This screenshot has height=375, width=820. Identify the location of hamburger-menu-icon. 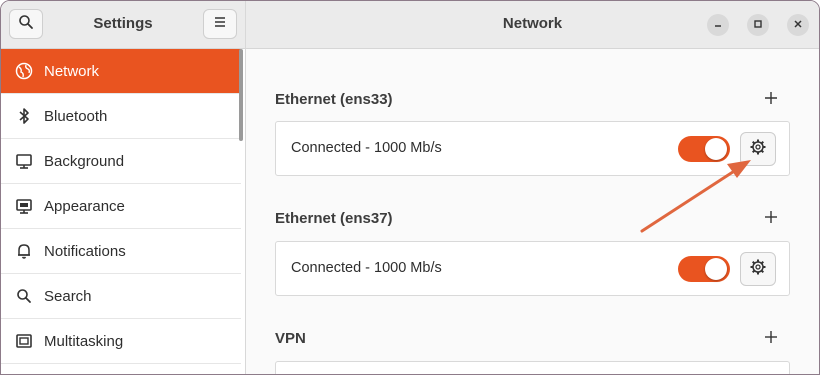
(220, 24).